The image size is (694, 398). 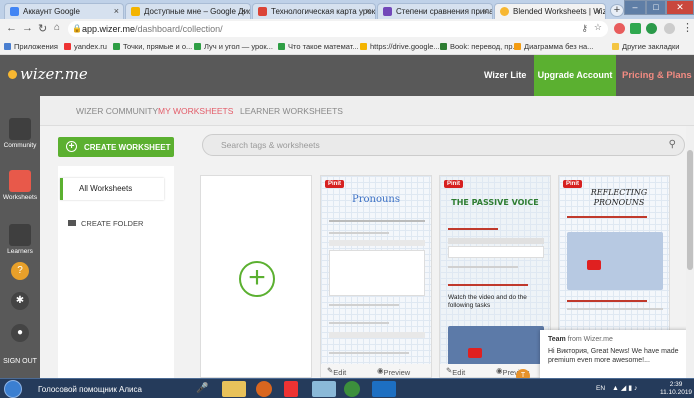 What do you see at coordinates (116, 147) in the screenshot?
I see `create-worksheet-button: + CREATE WORKSHEET` at bounding box center [116, 147].